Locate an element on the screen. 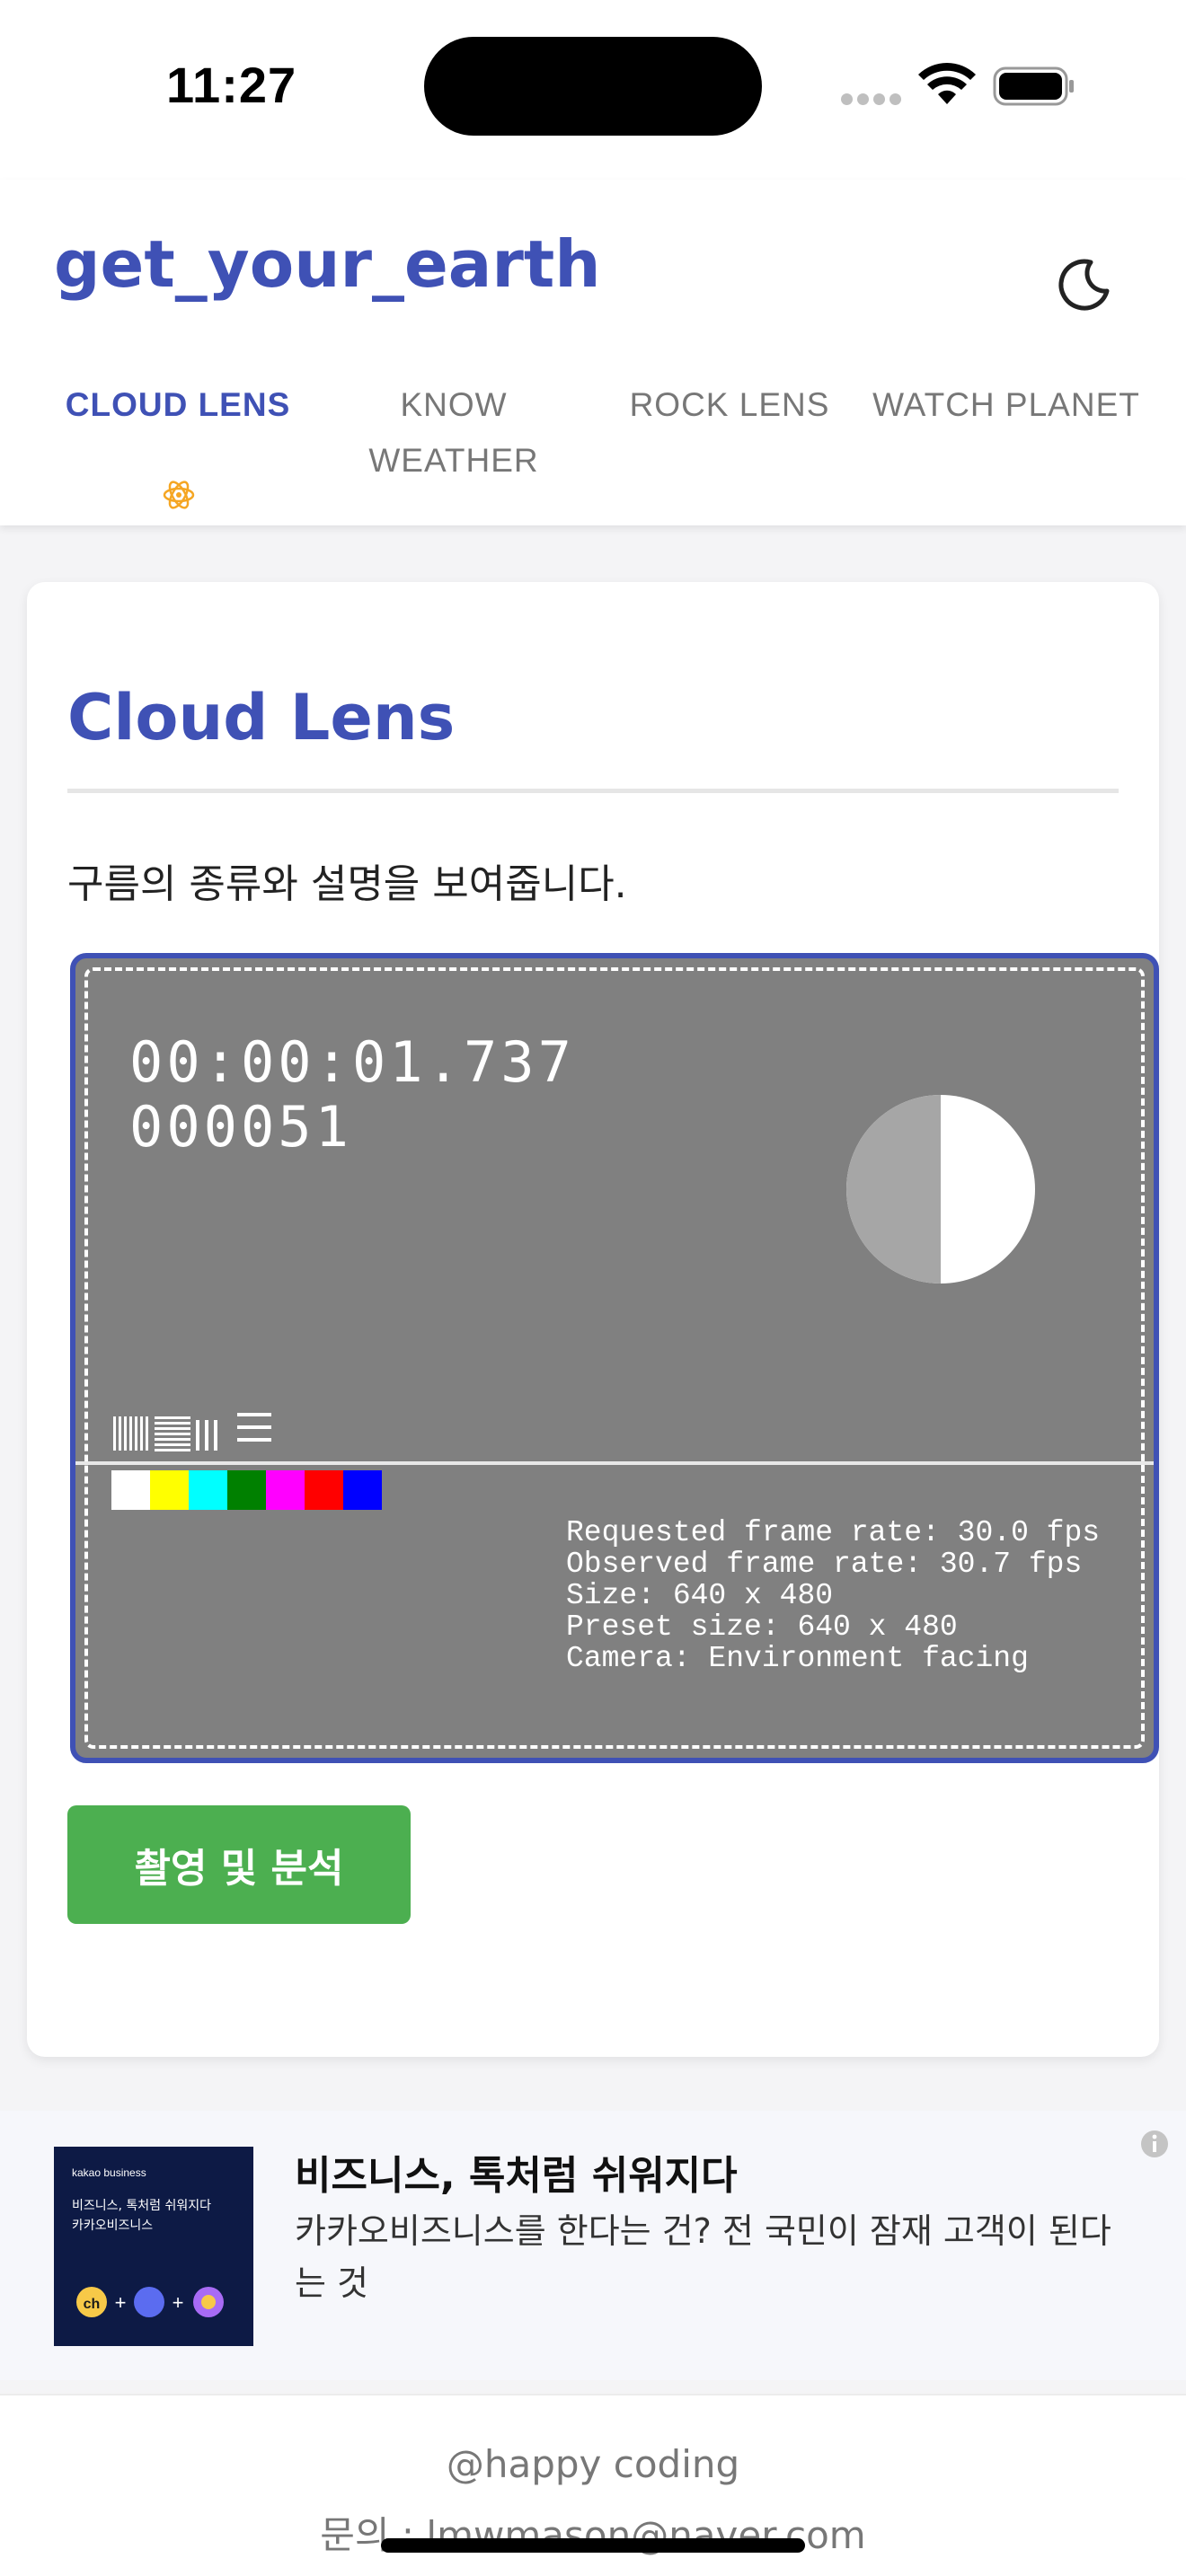  color-swatches is located at coordinates (246, 1490).